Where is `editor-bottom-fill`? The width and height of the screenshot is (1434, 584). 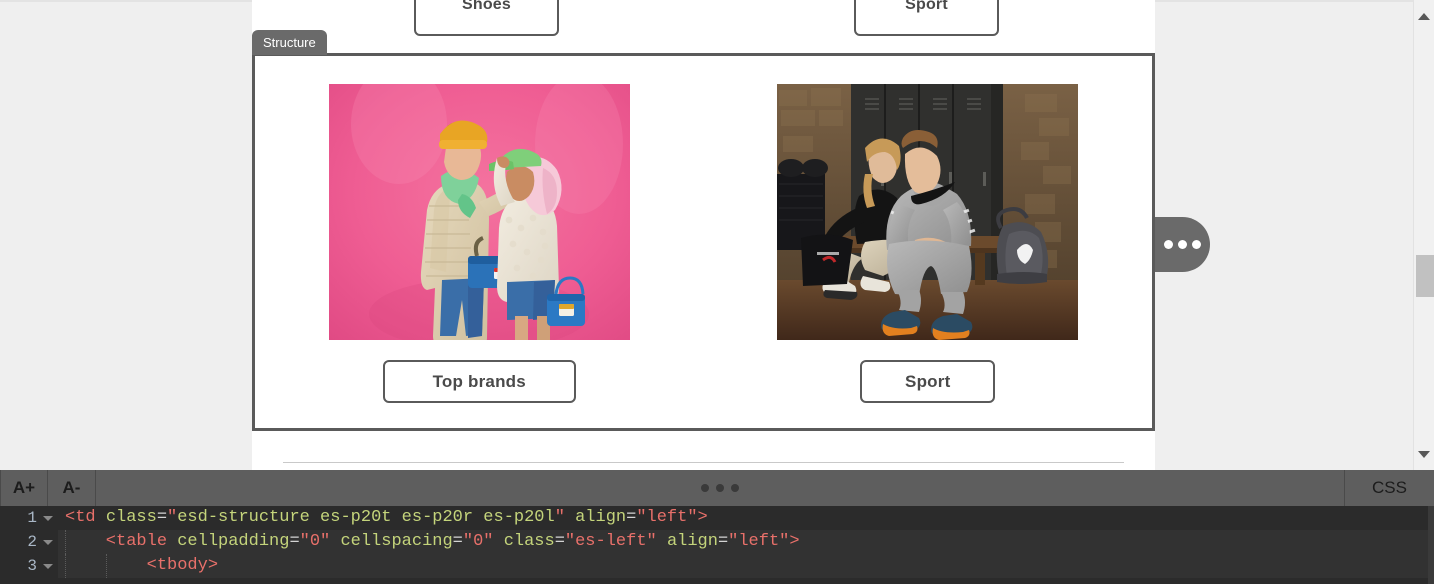 editor-bottom-fill is located at coordinates (717, 581).